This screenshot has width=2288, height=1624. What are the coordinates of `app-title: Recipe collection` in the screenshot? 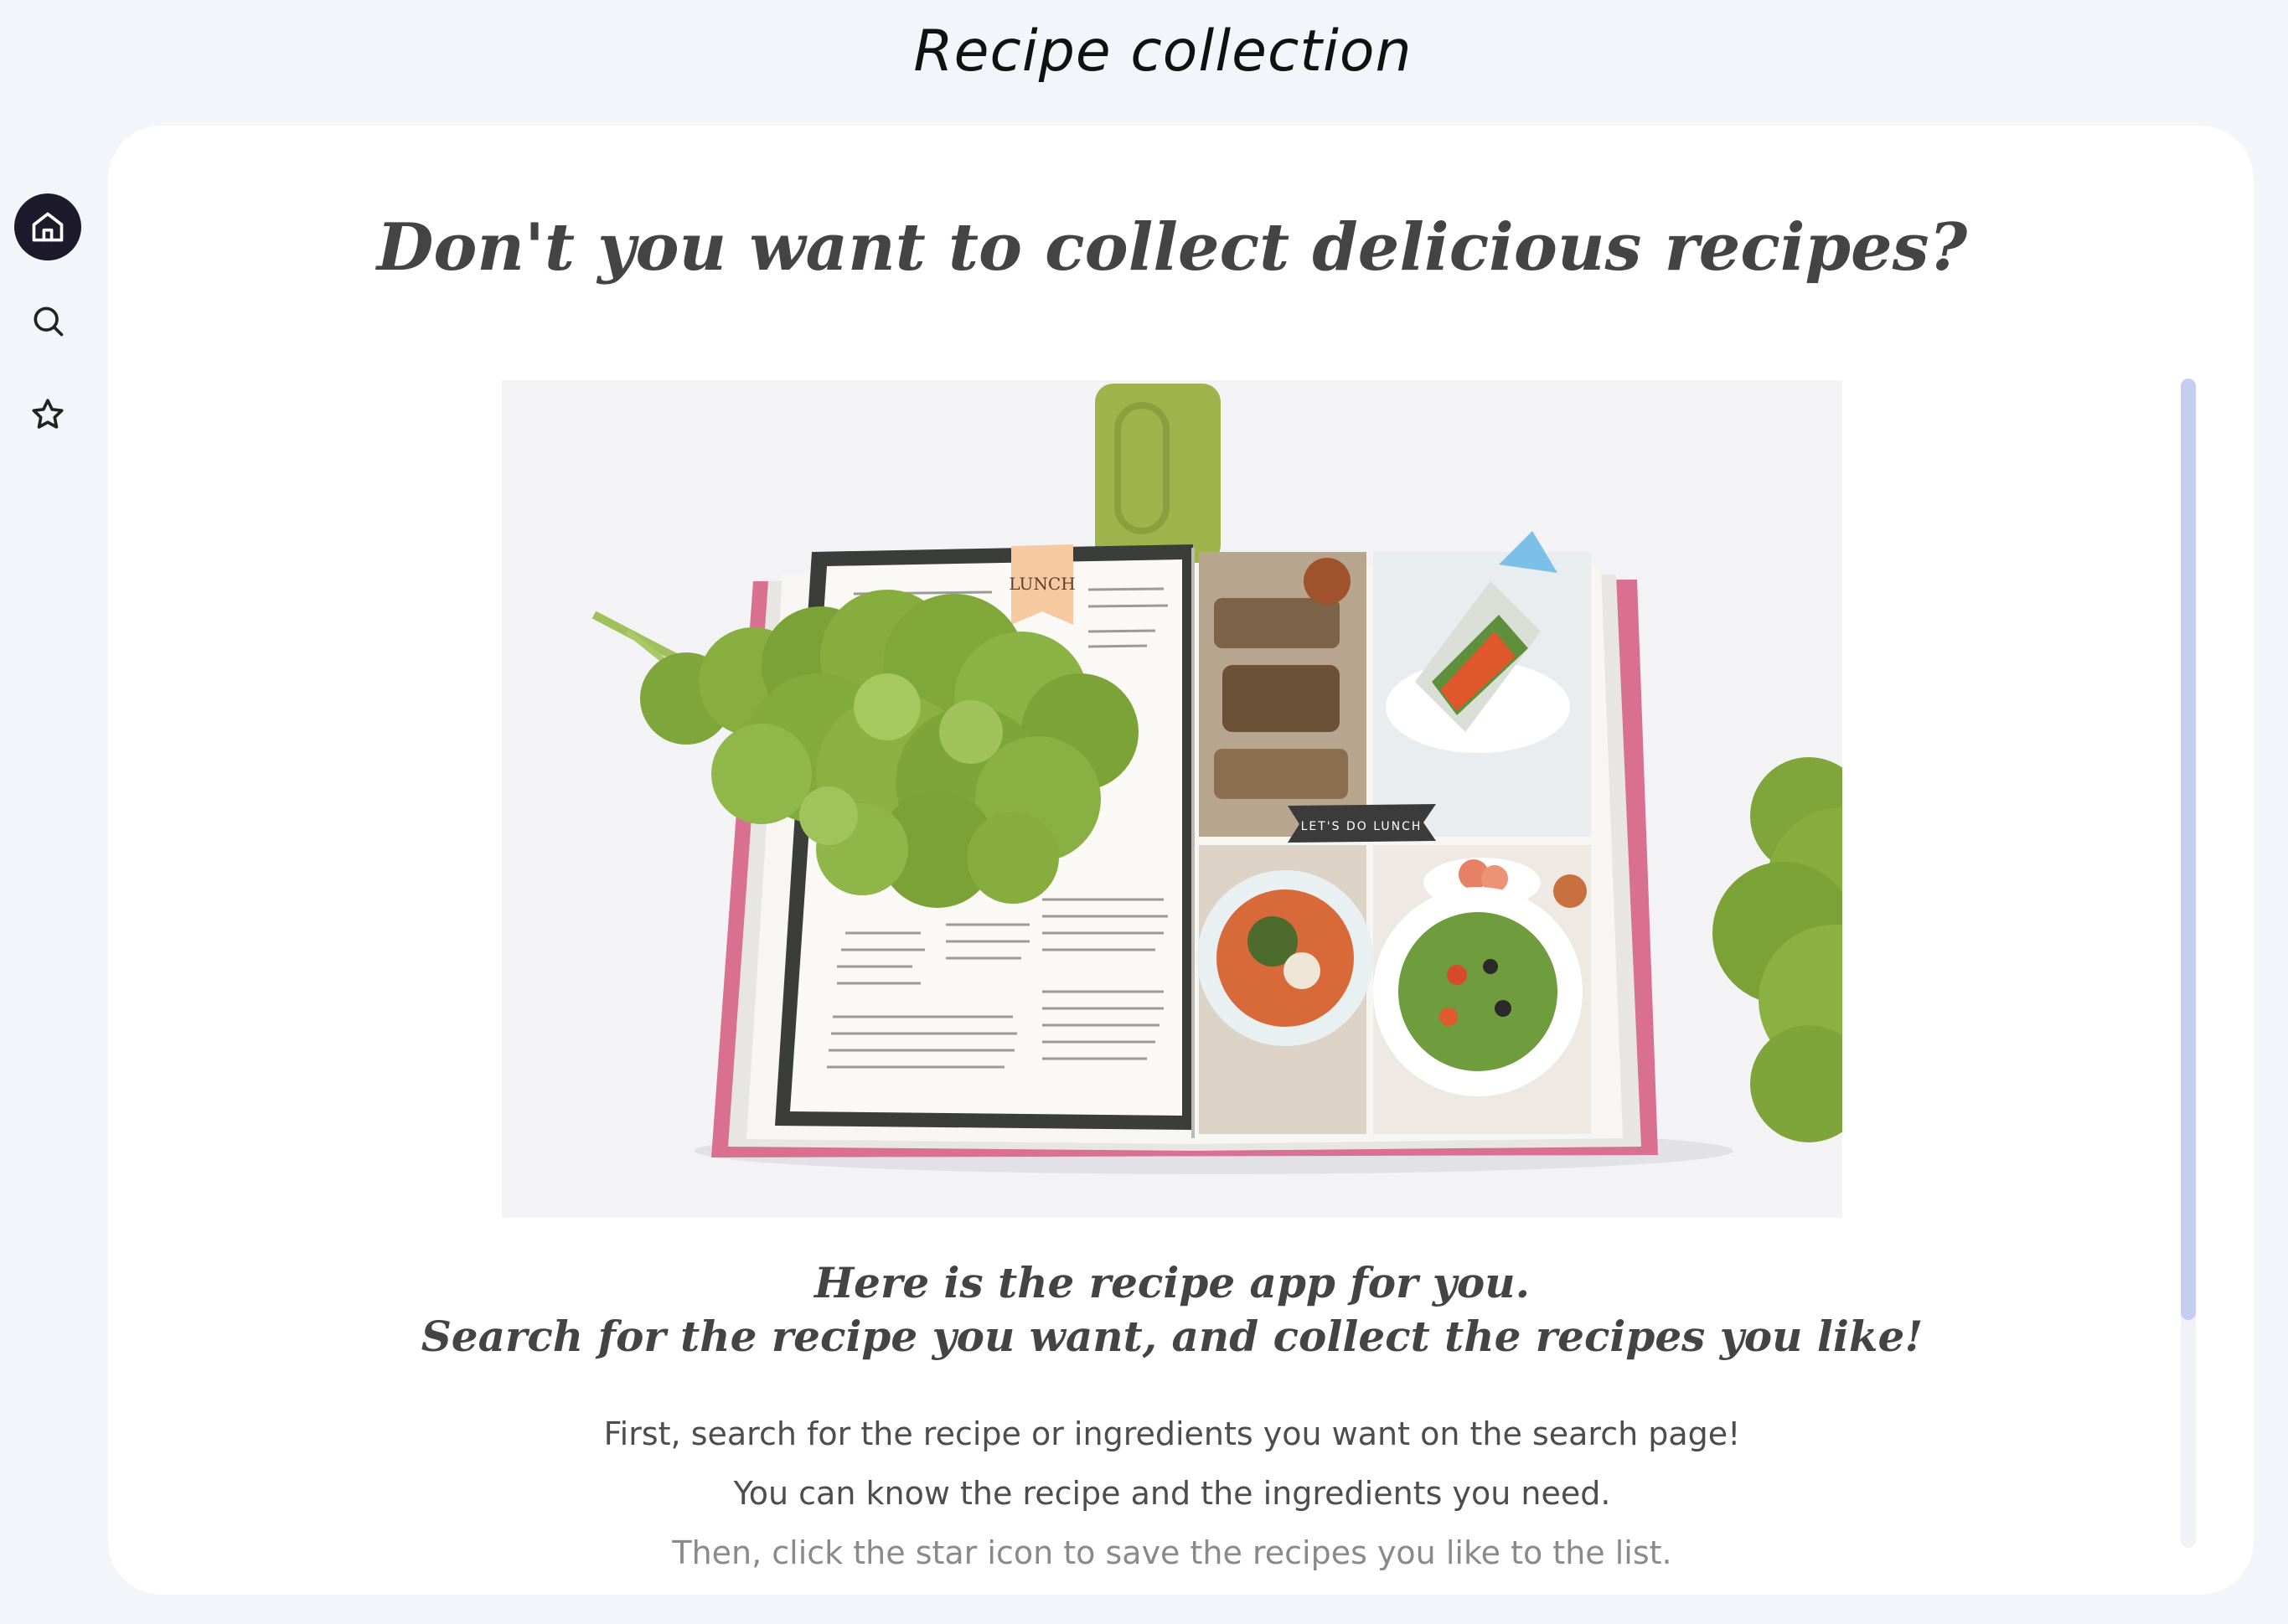 It's located at (1163, 51).